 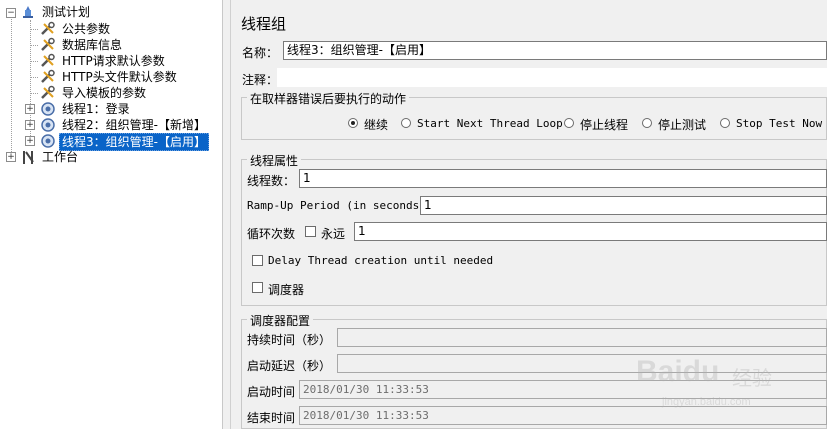 What do you see at coordinates (86, 29) in the screenshot?
I see `tree-node-label: 公共参数` at bounding box center [86, 29].